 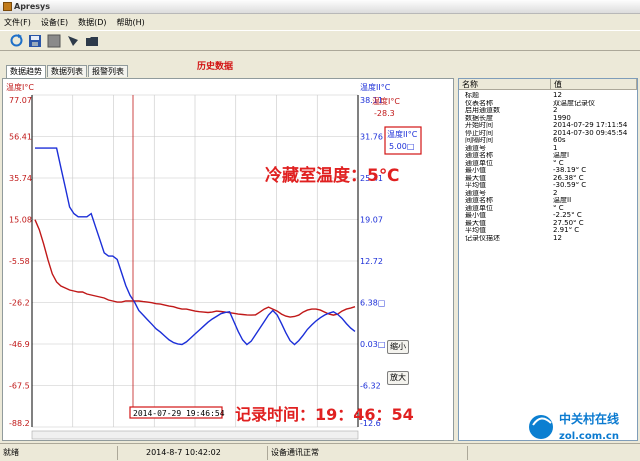 I want to click on title-bar: Apresys, so click(x=320, y=7).